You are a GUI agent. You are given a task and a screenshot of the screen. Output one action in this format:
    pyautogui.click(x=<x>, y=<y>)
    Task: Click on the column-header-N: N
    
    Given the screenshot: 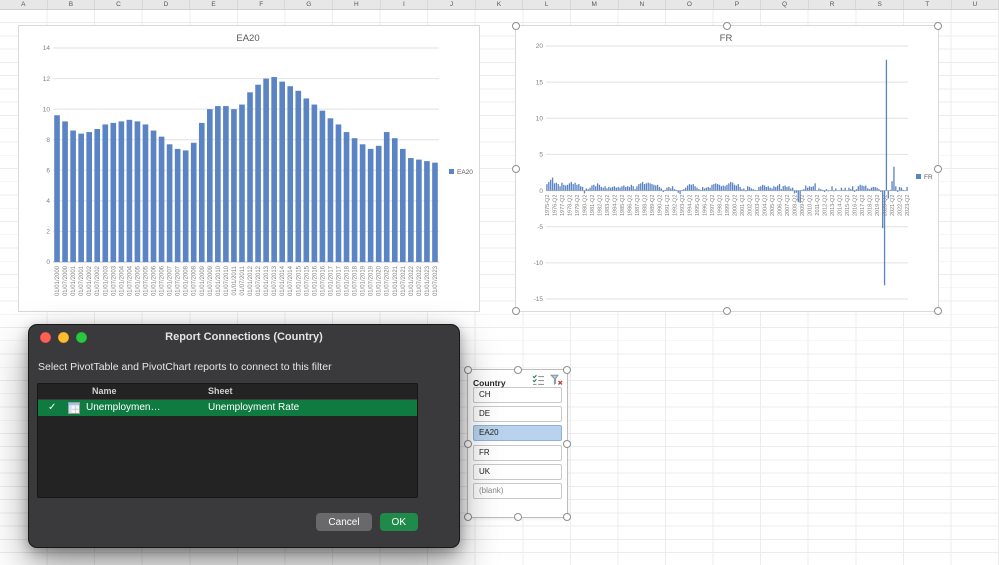 What is the action you would take?
    pyautogui.click(x=643, y=4)
    